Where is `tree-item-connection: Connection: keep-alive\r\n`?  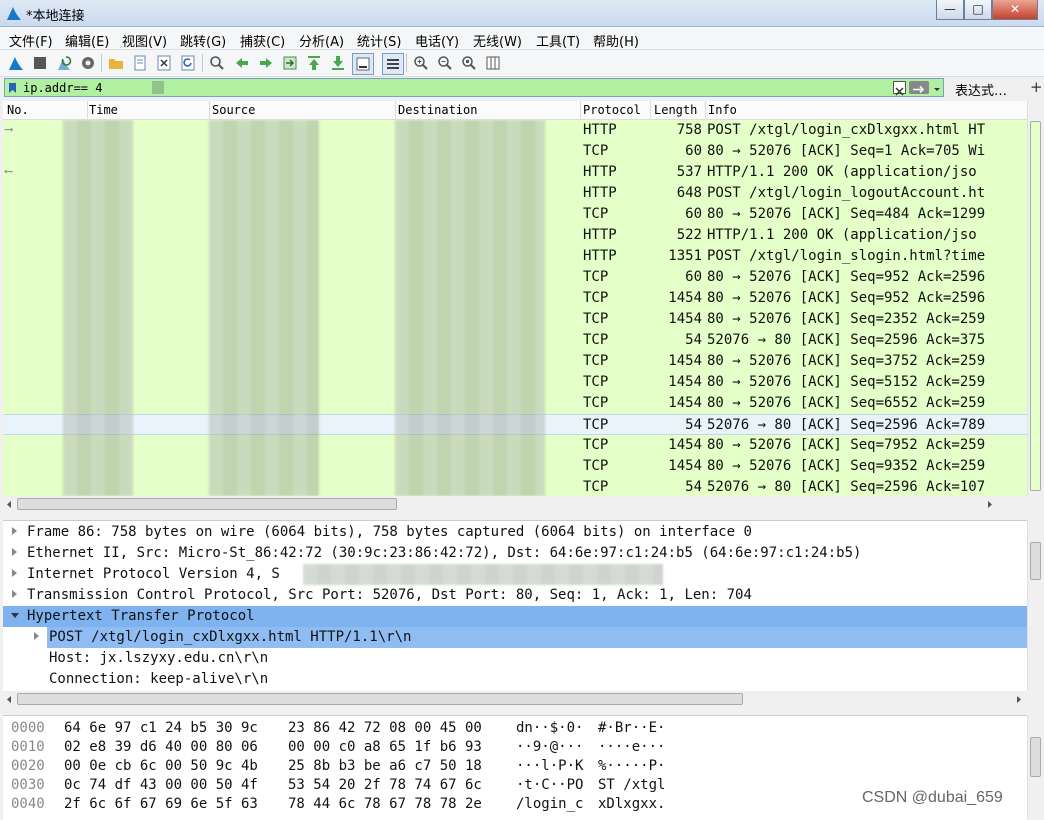
tree-item-connection: Connection: keep-alive\r\n is located at coordinates (515, 679).